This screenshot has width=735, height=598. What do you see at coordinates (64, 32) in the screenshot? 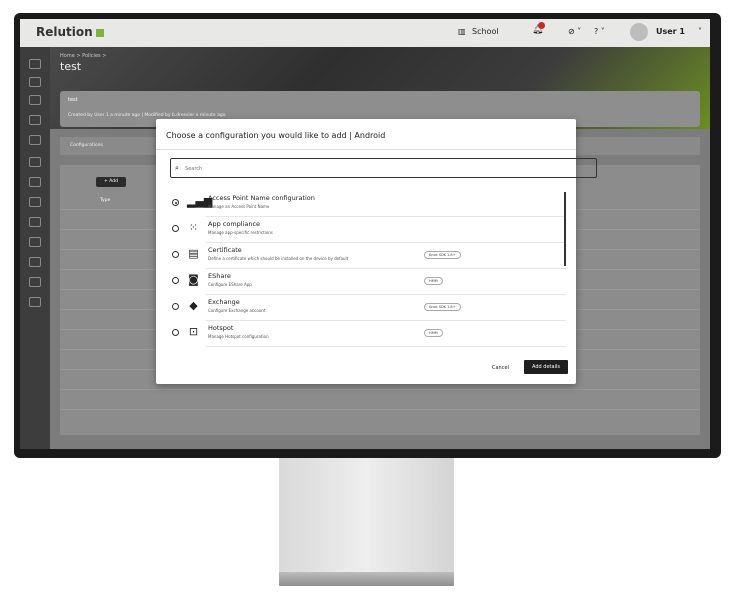
I see `brand-name: Relution` at bounding box center [64, 32].